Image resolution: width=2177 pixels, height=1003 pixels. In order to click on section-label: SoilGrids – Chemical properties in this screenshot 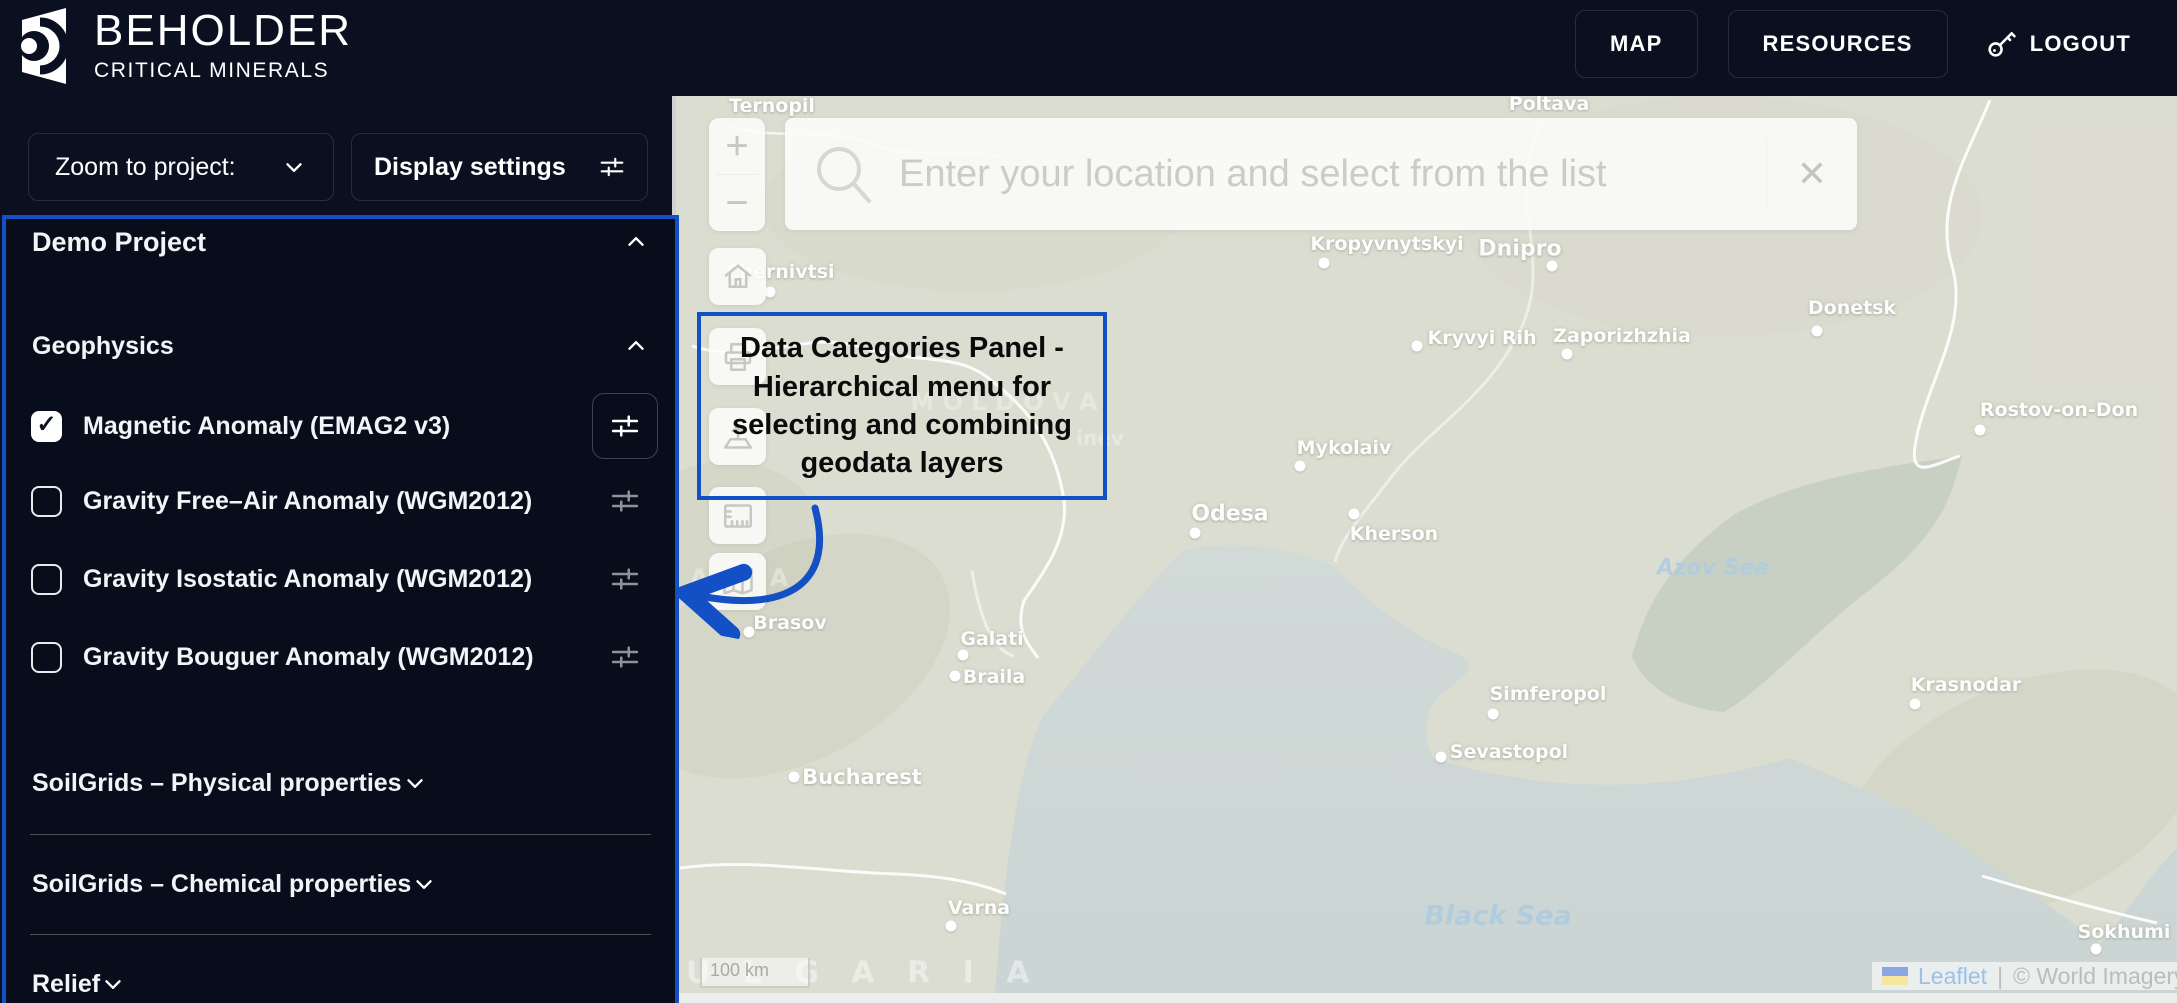, I will do `click(222, 883)`.